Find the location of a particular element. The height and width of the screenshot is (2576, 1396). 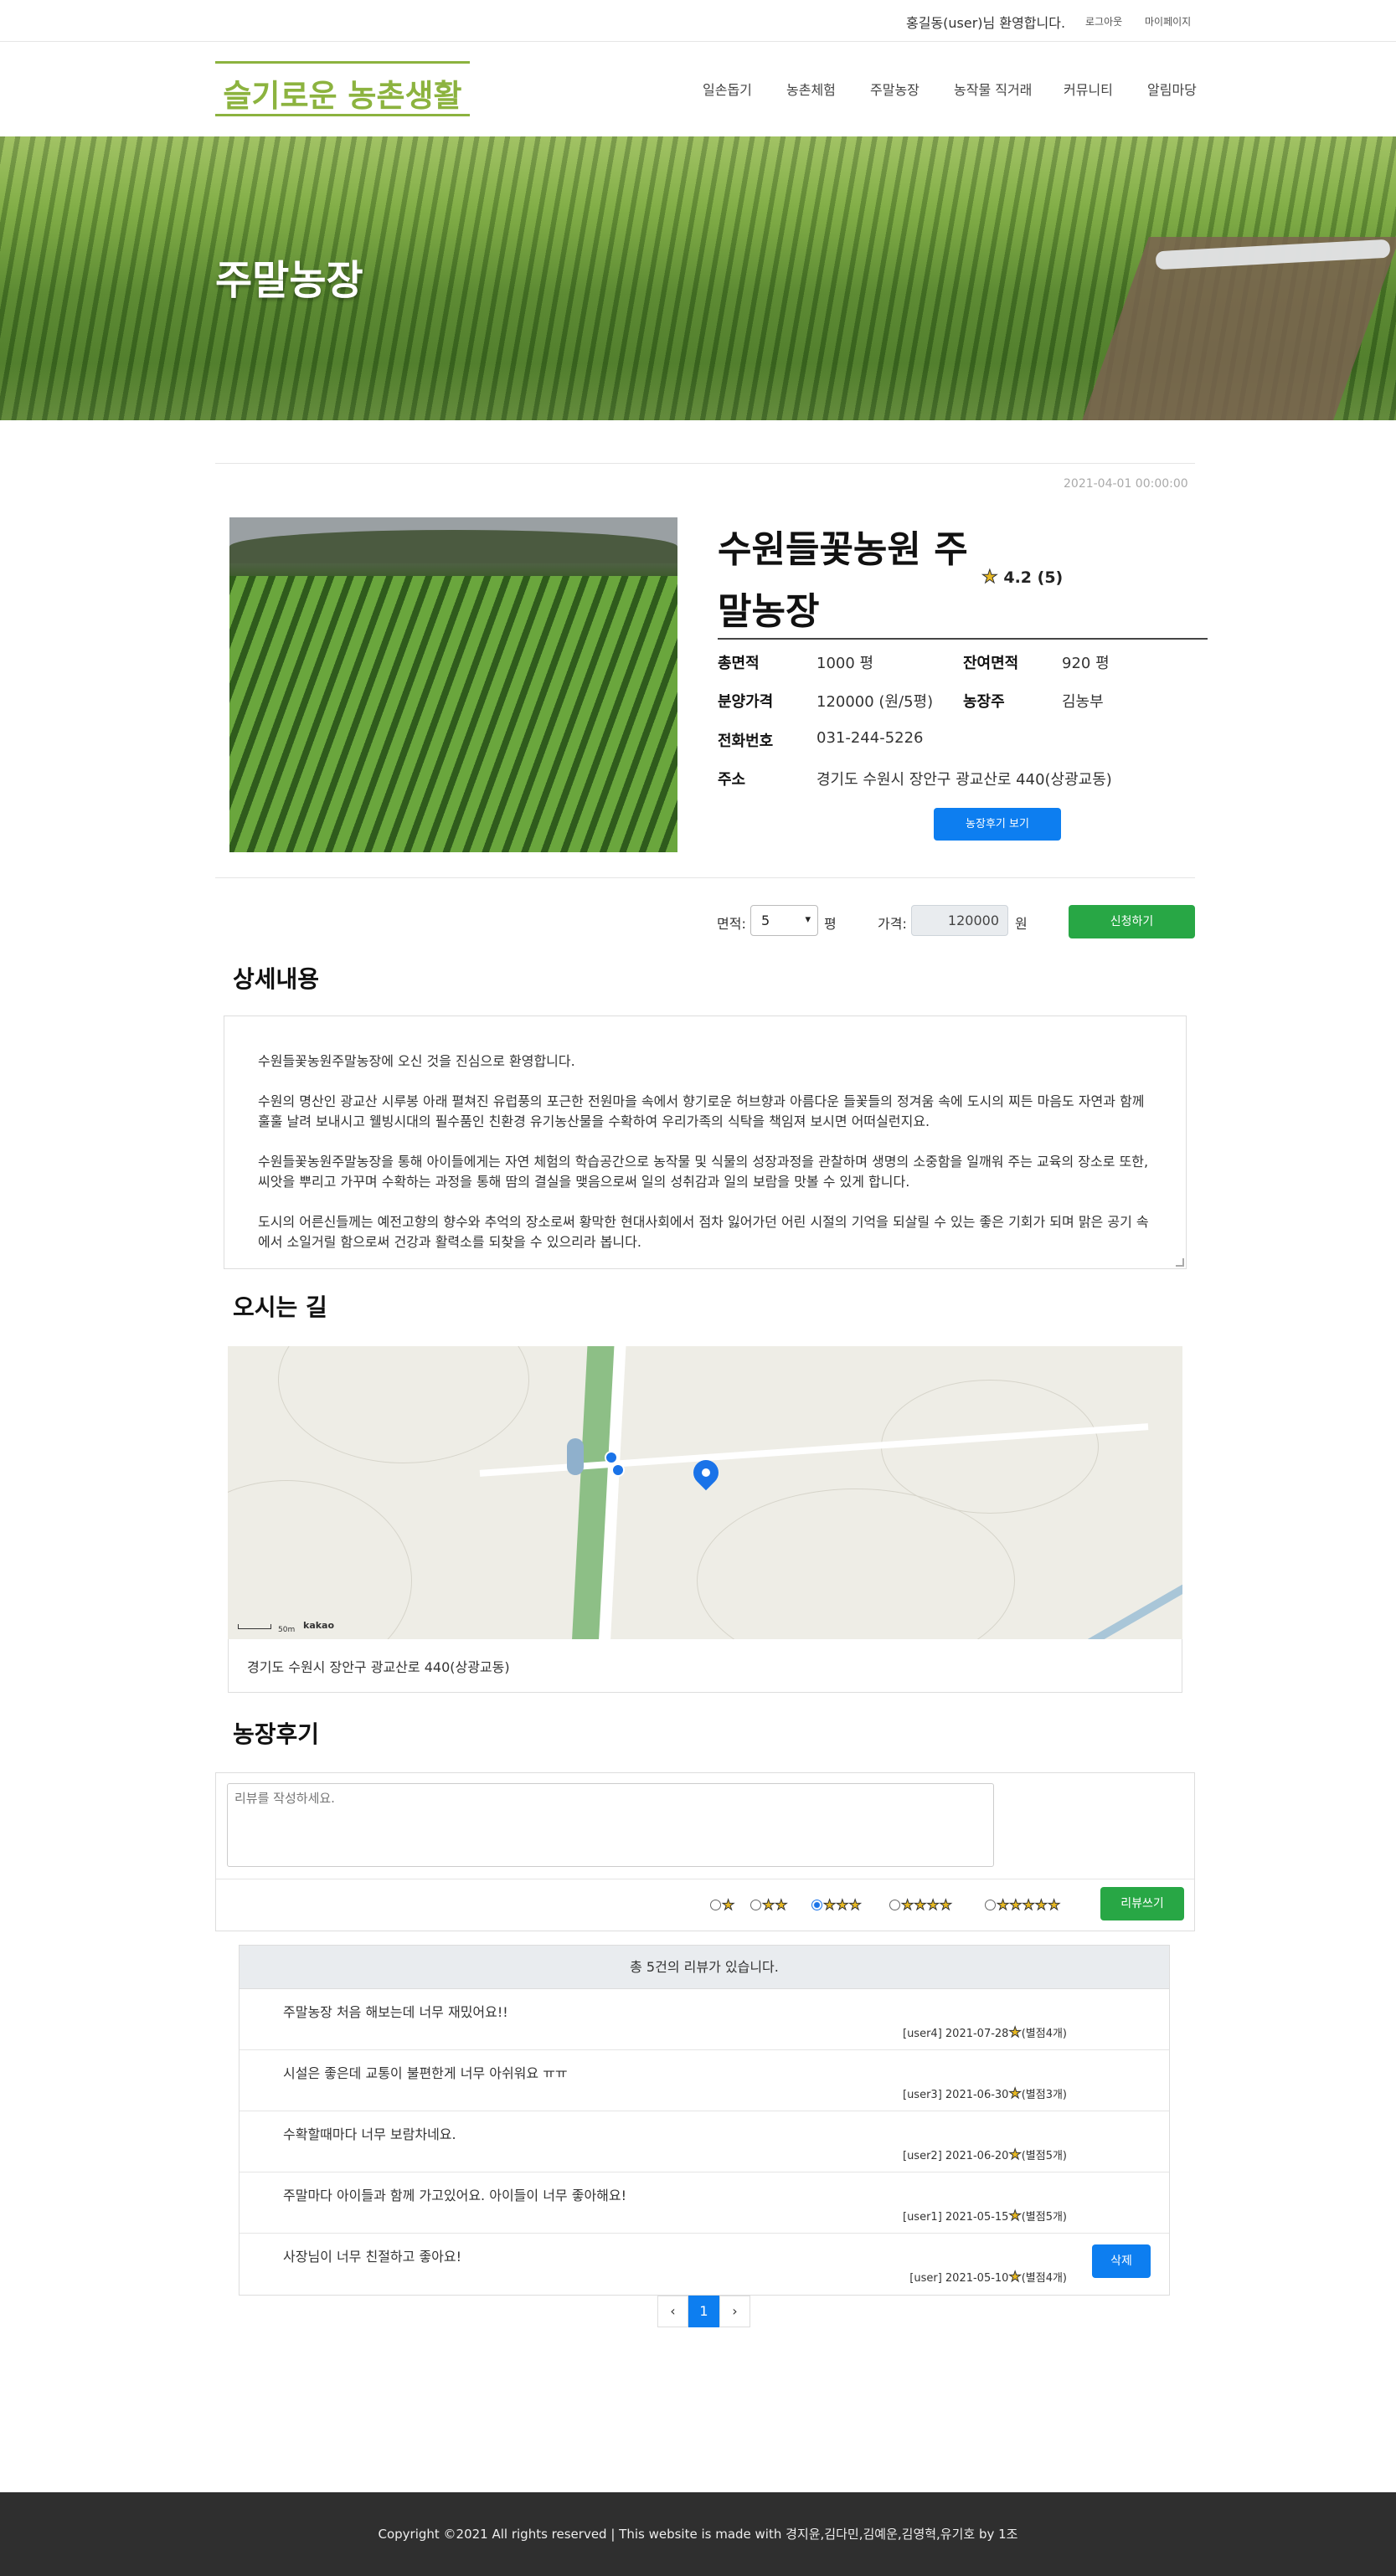

resize-handle is located at coordinates (1180, 1262).